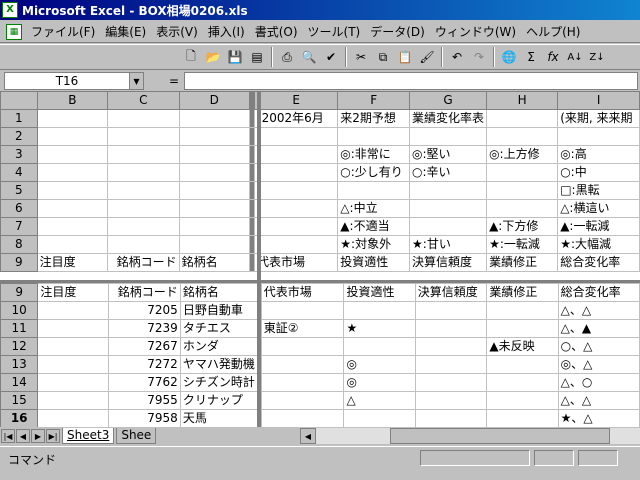 This screenshot has height=480, width=640. I want to click on cell-i3: ◎:高, so click(598, 154).